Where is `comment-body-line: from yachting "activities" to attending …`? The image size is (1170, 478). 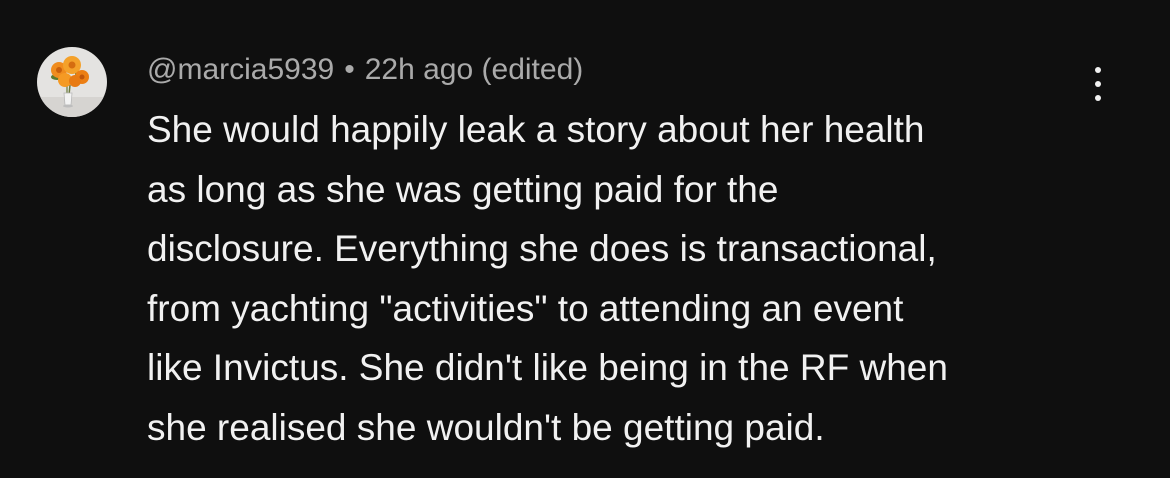 comment-body-line: from yachting "activities" to attending … is located at coordinates (525, 308).